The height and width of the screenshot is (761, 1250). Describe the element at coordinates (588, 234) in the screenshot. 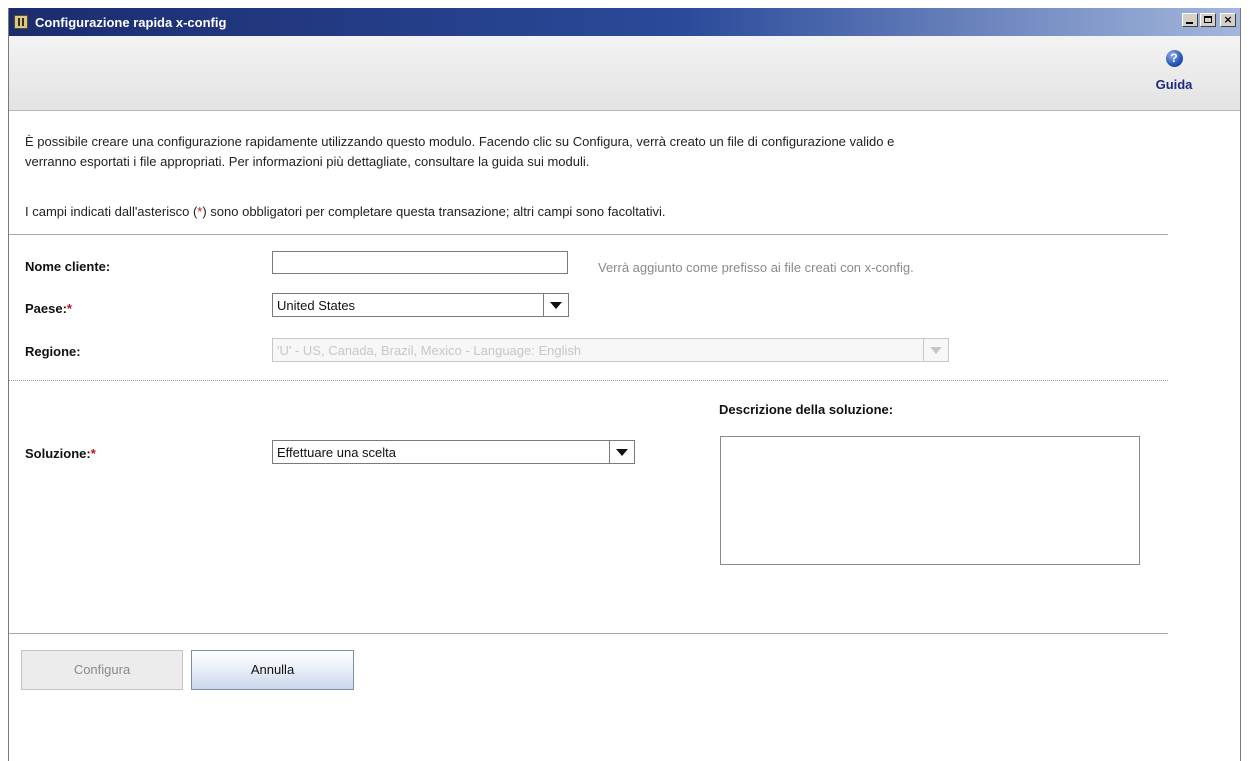

I see `section-divider-top` at that location.